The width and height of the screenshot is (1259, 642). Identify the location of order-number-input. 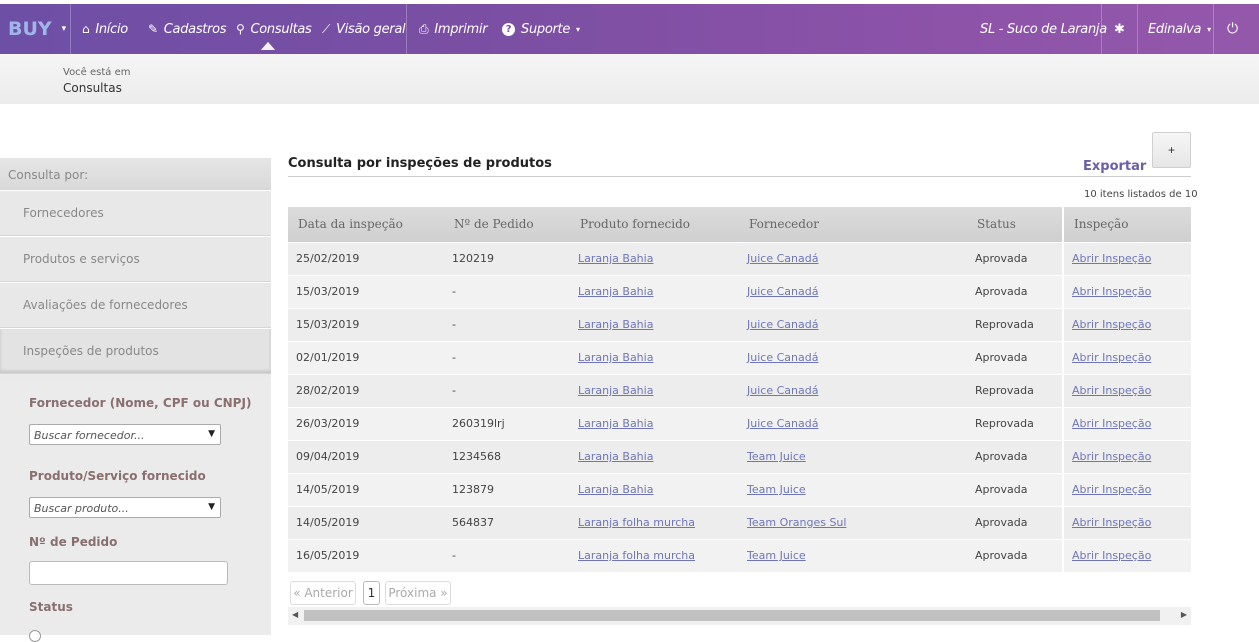
(128, 573).